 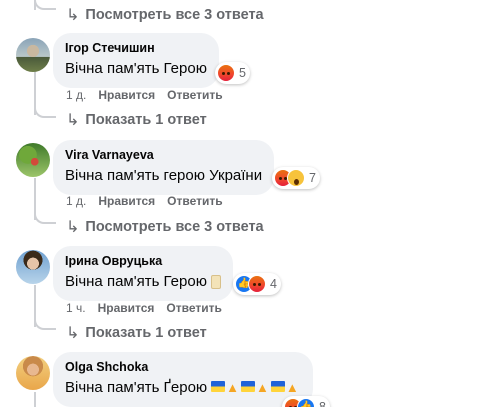 I want to click on comment-bubble: Ірина Овруцька Вічна пам'ять Герою, so click(x=143, y=273).